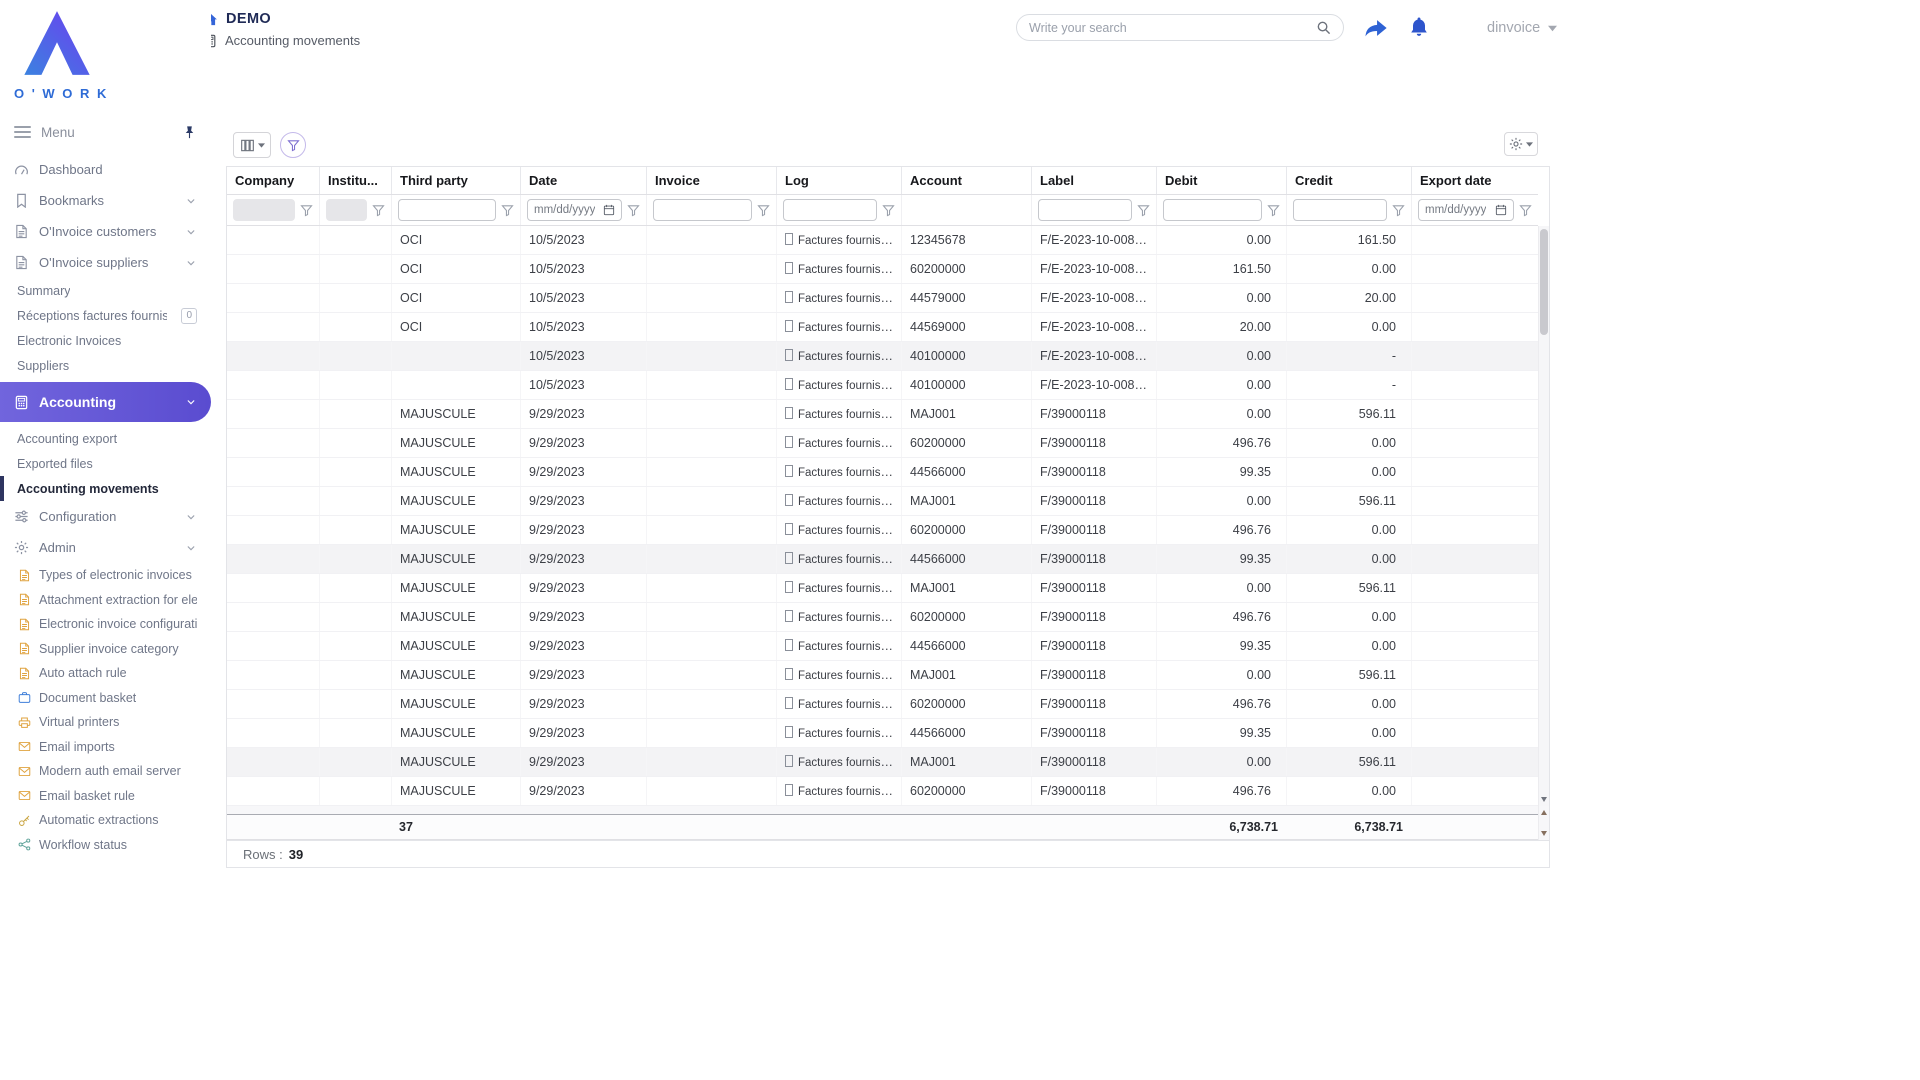  Describe the element at coordinates (1522, 28) in the screenshot. I see `user-menu: dinvoice` at that location.